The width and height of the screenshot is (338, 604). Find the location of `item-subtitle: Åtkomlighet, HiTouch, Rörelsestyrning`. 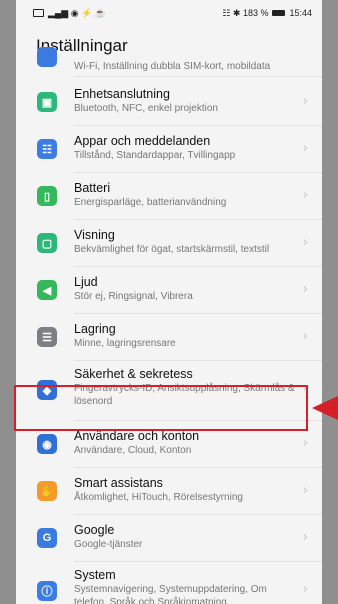

item-subtitle: Åtkomlighet, HiTouch, Rörelsestyrning is located at coordinates (158, 497).